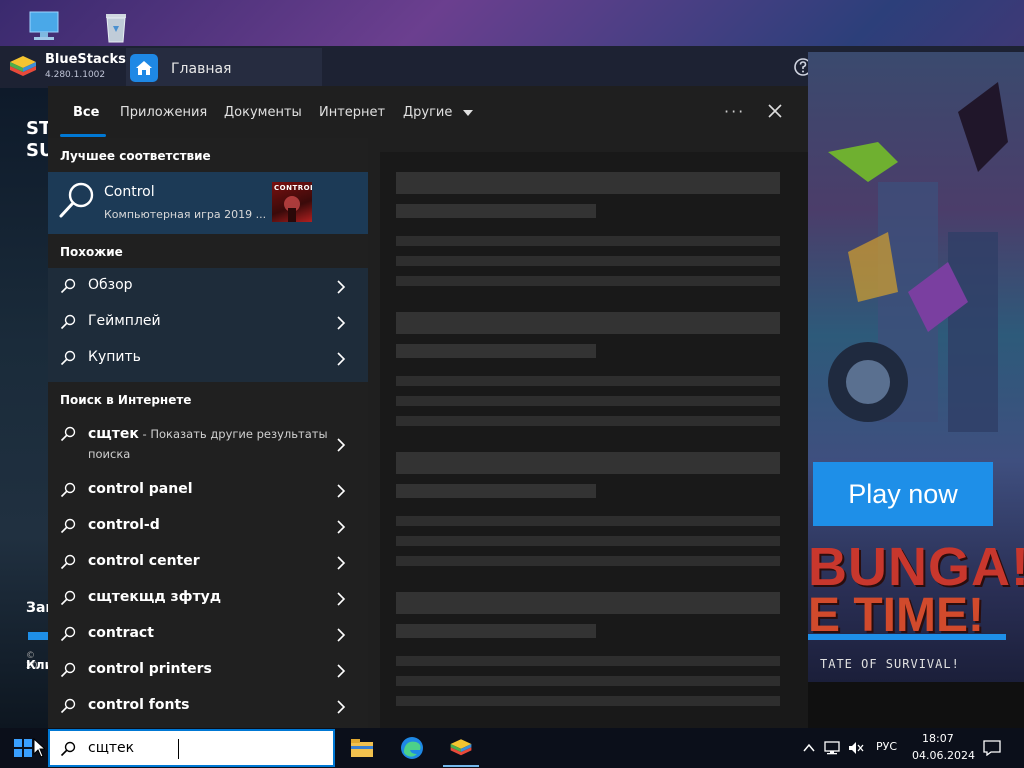 This screenshot has width=1024, height=768. Describe the element at coordinates (191, 748) in the screenshot. I see `taskbar-search-box: сщтек` at that location.